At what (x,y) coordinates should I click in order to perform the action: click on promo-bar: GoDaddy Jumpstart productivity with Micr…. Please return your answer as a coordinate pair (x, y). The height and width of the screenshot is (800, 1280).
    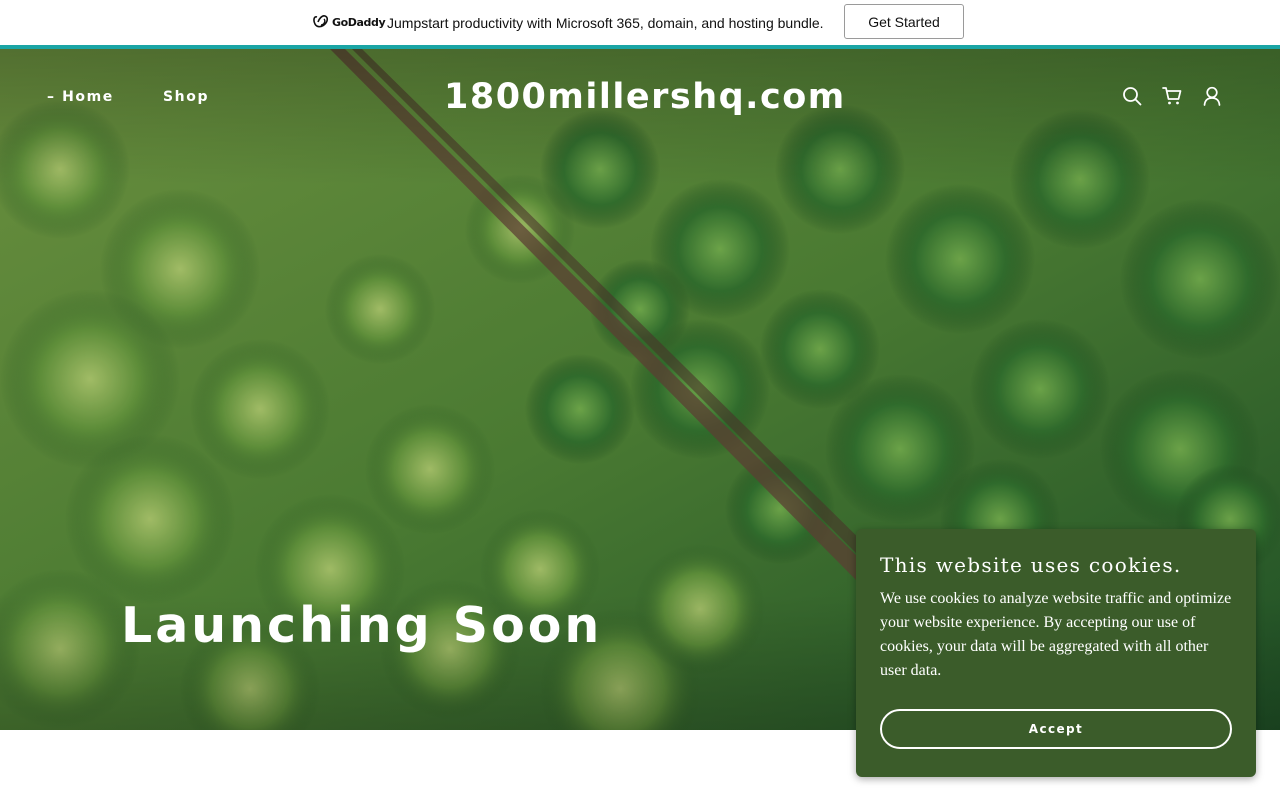
    Looking at the image, I should click on (640, 22).